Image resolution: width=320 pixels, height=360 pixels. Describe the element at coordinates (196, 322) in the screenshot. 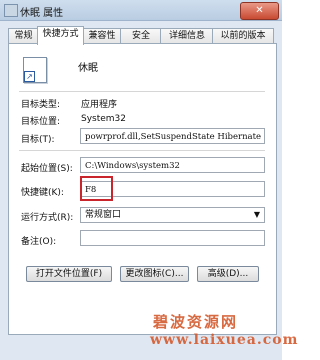

I see `watermark-text: 碧波资源网` at that location.